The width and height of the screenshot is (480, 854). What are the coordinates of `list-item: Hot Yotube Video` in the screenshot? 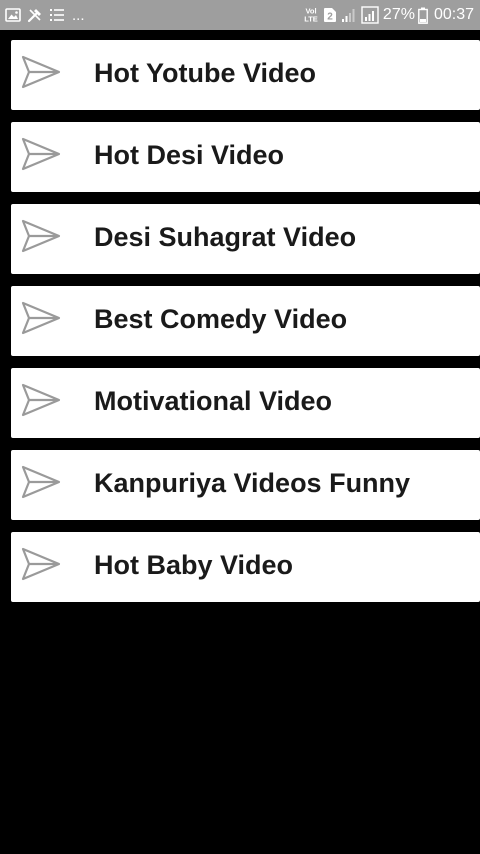 It's located at (245, 75).